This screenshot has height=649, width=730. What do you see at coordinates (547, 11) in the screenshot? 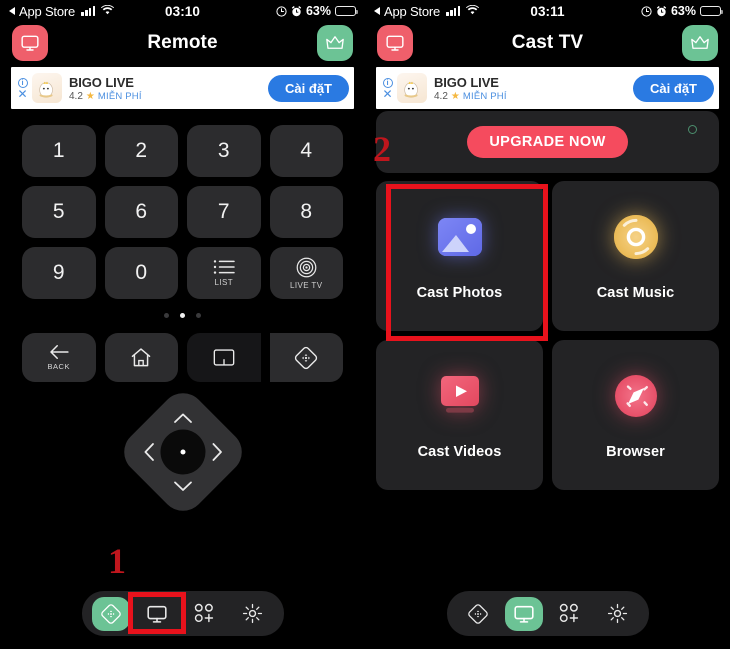
I see `status-bar: App Store 03:11 63%` at bounding box center [547, 11].